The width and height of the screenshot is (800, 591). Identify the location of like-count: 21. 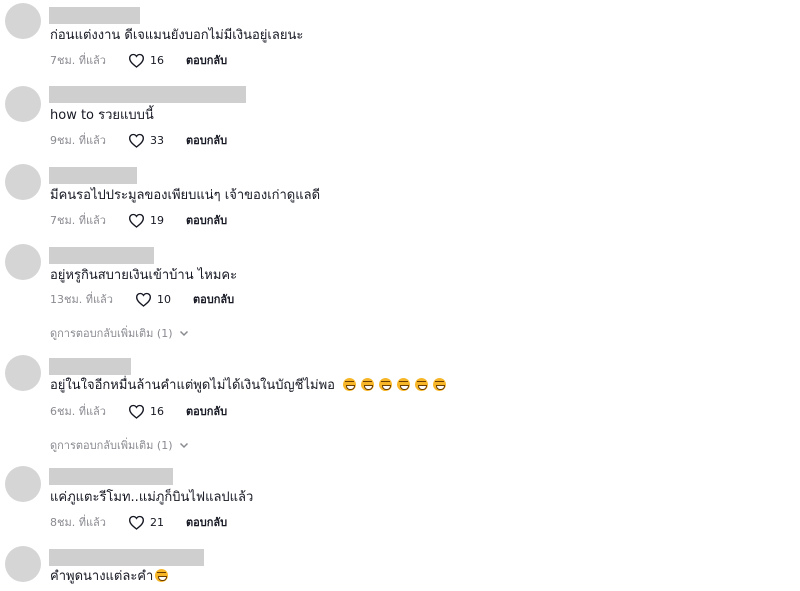
(156, 522).